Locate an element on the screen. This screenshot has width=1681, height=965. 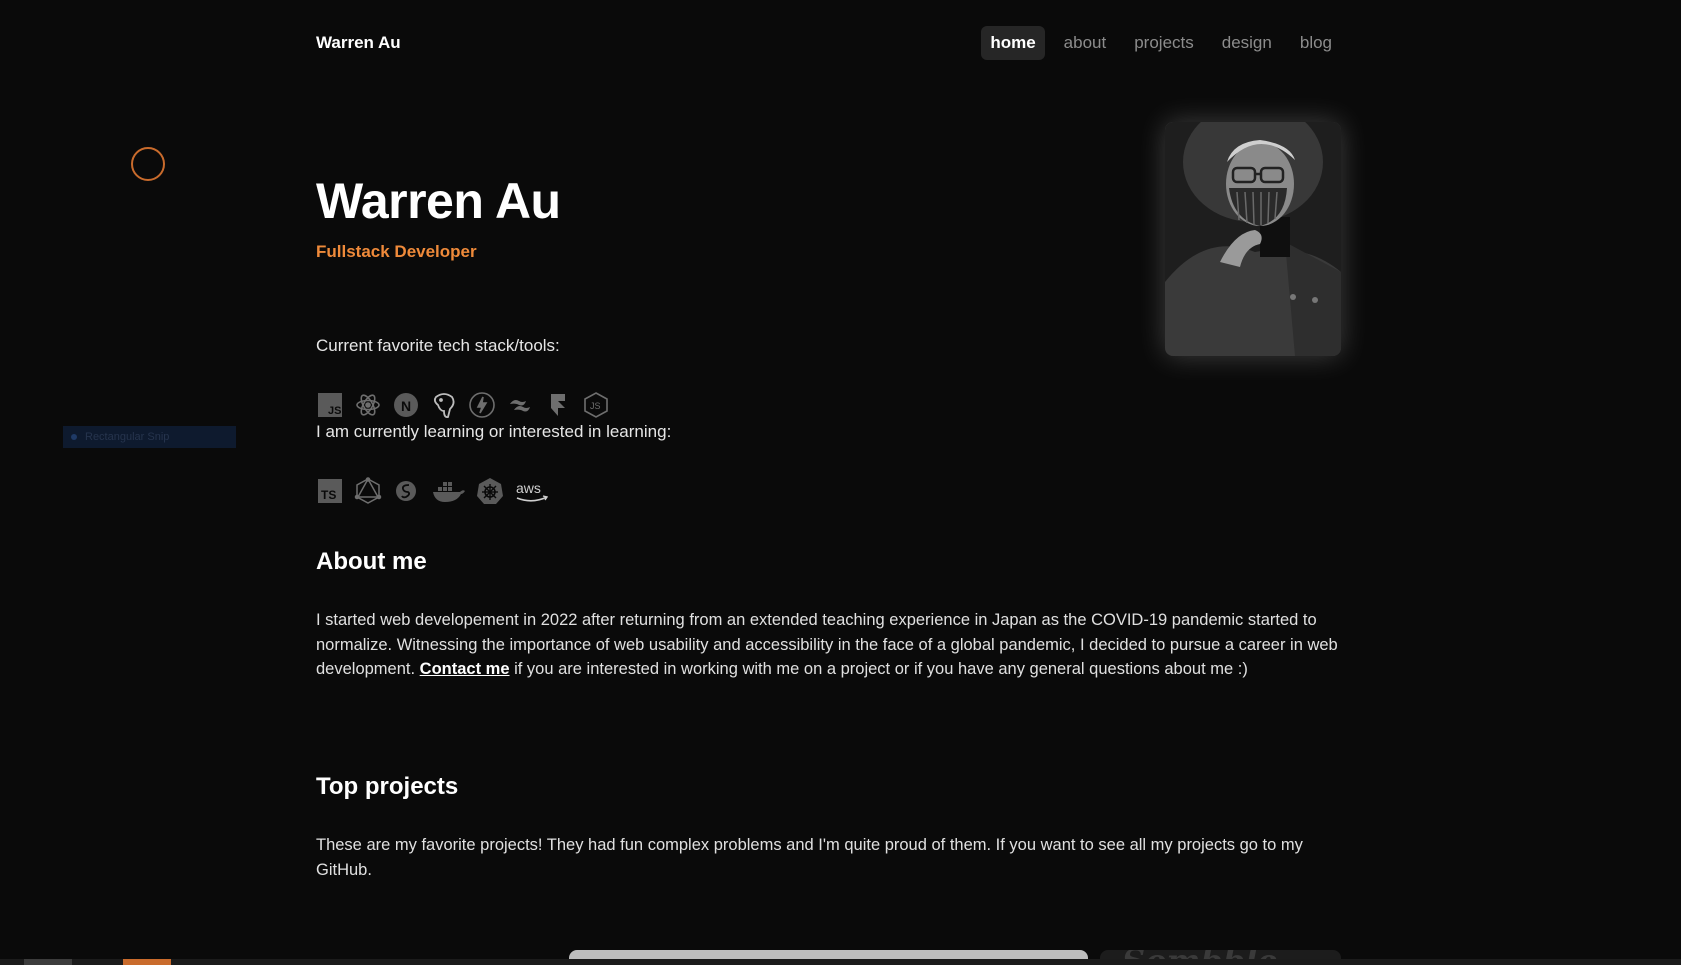
hero-role: Fullstack Developer is located at coordinates (396, 251).